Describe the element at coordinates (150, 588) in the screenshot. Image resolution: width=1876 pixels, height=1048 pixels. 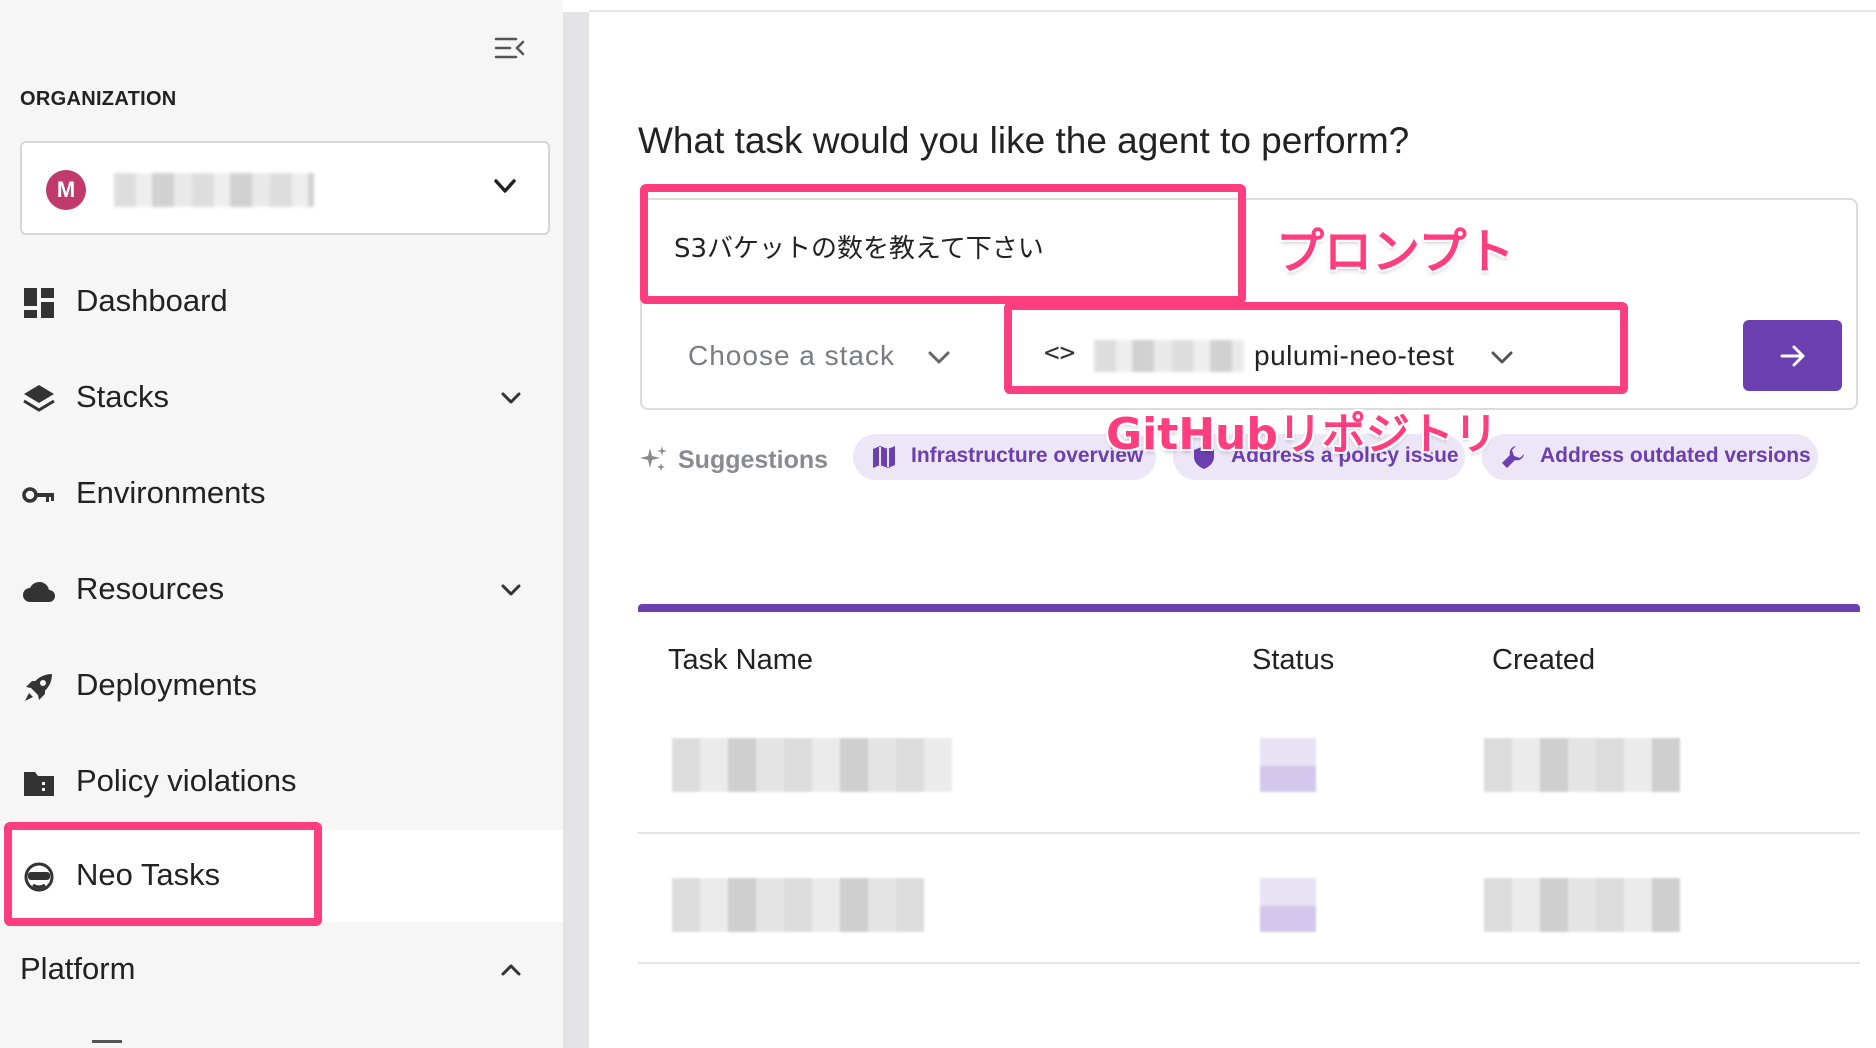
I see `sidebar-item-label: Resources` at that location.